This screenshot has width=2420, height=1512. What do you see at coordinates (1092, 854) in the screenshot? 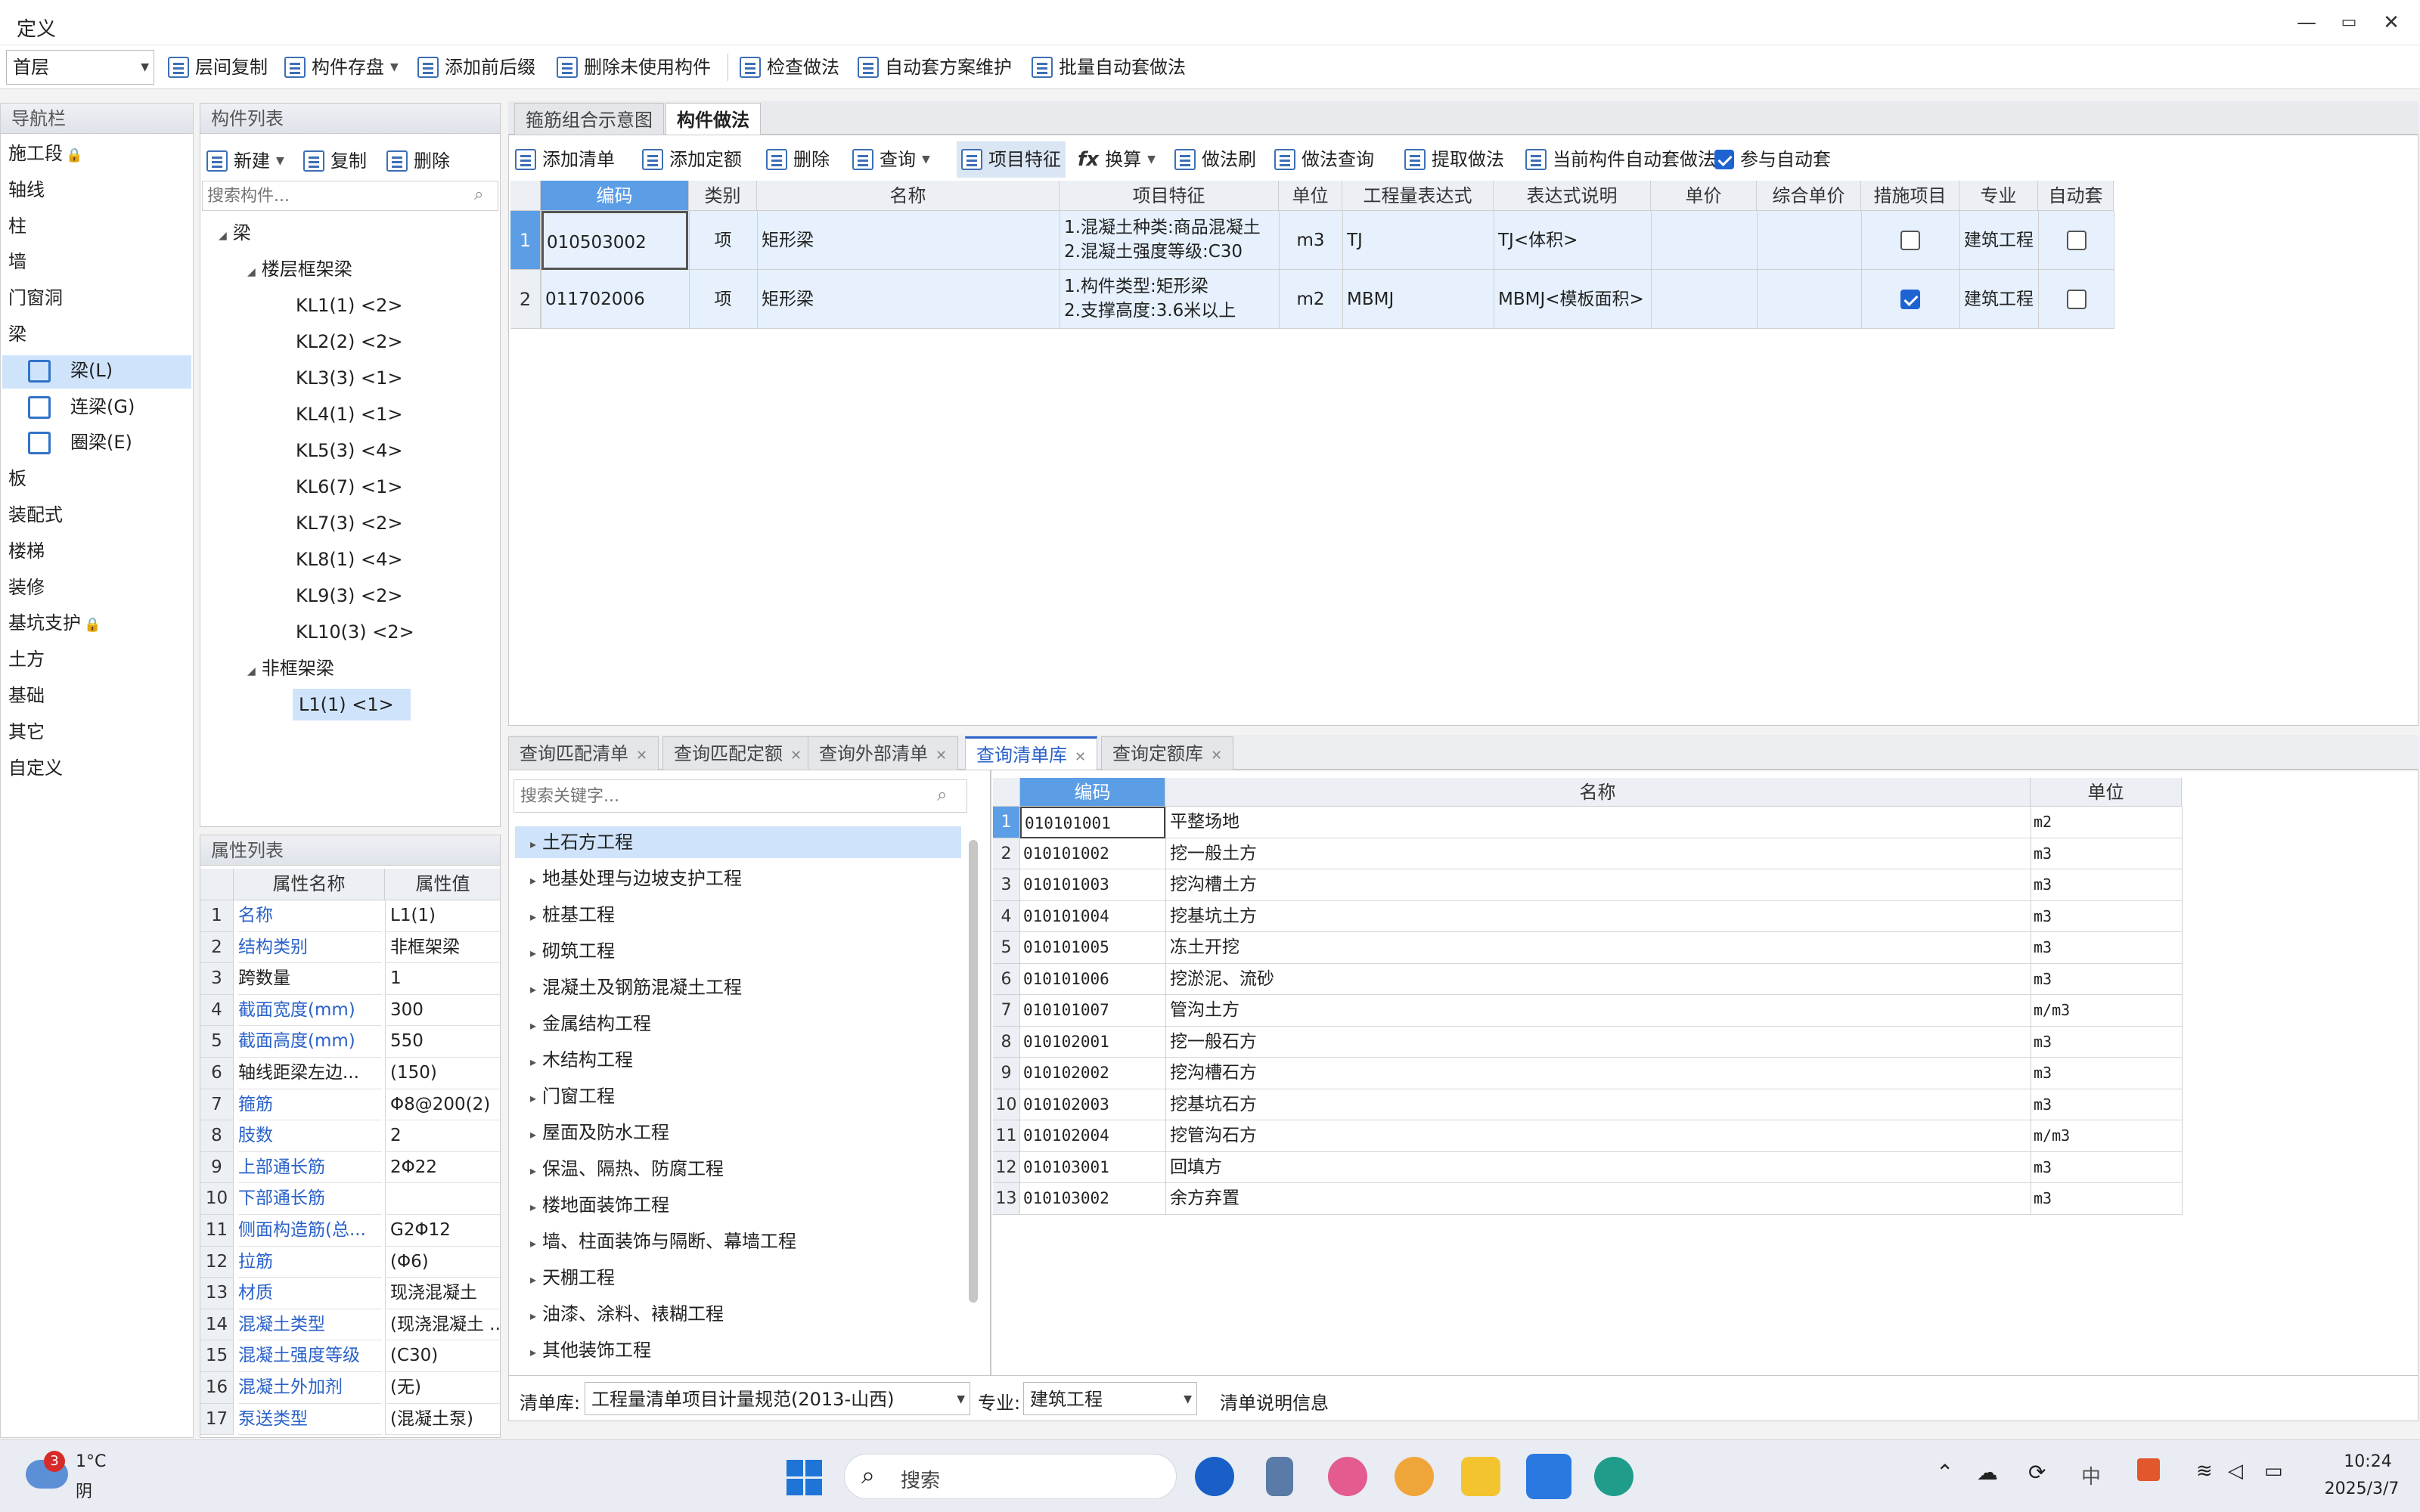
I see `cell-code: 010101002` at bounding box center [1092, 854].